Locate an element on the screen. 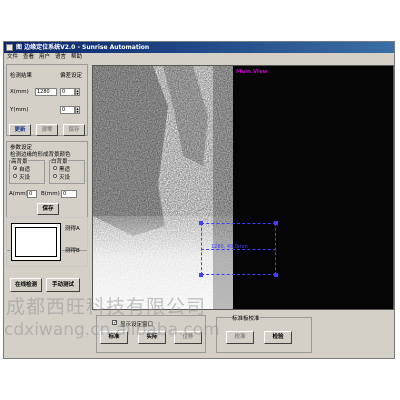 This screenshot has height=400, width=400. clear-button: 清零 is located at coordinates (47, 130).